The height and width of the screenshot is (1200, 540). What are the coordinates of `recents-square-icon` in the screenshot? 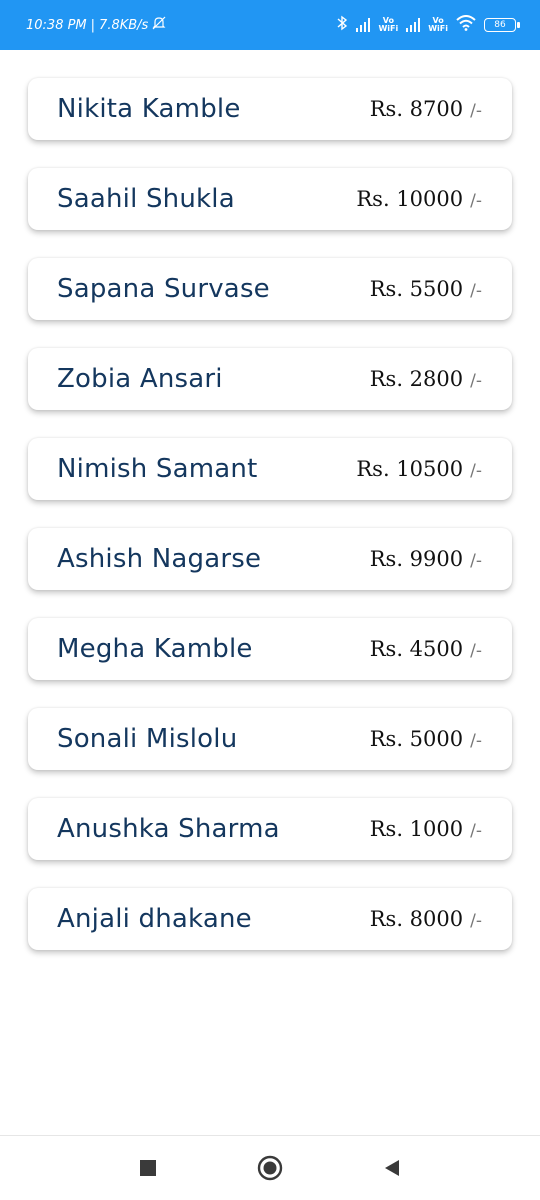 It's located at (148, 1168).